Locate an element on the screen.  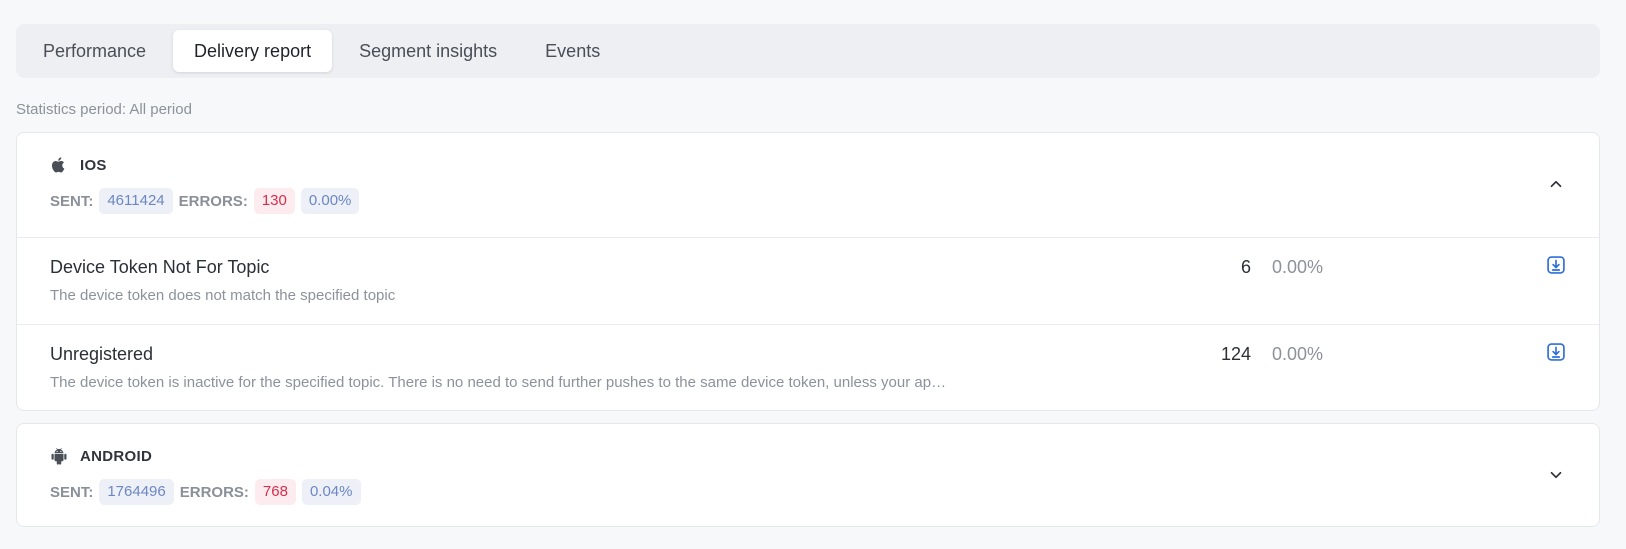
apple-icon is located at coordinates (58, 165).